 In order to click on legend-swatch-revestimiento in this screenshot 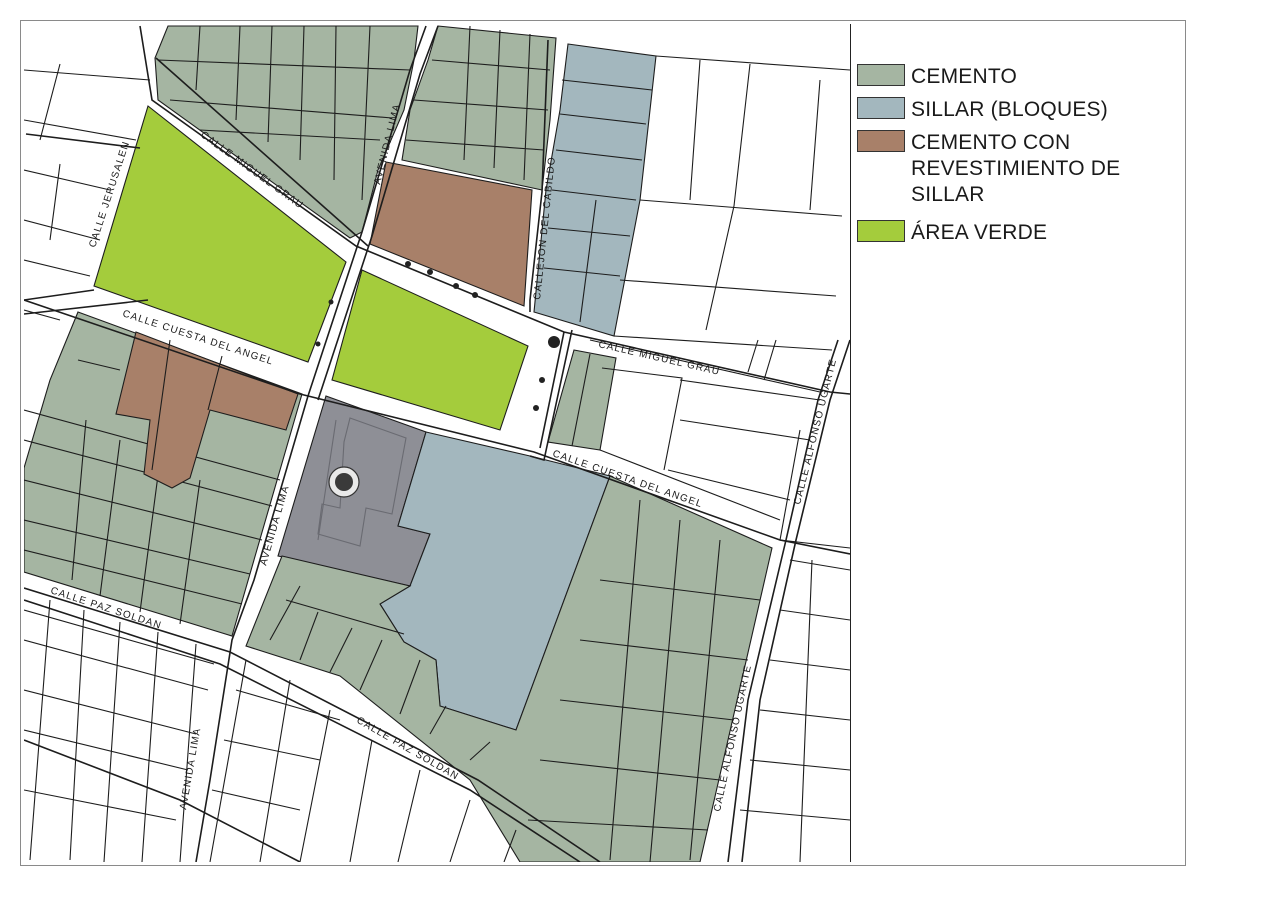, I will do `click(881, 141)`.